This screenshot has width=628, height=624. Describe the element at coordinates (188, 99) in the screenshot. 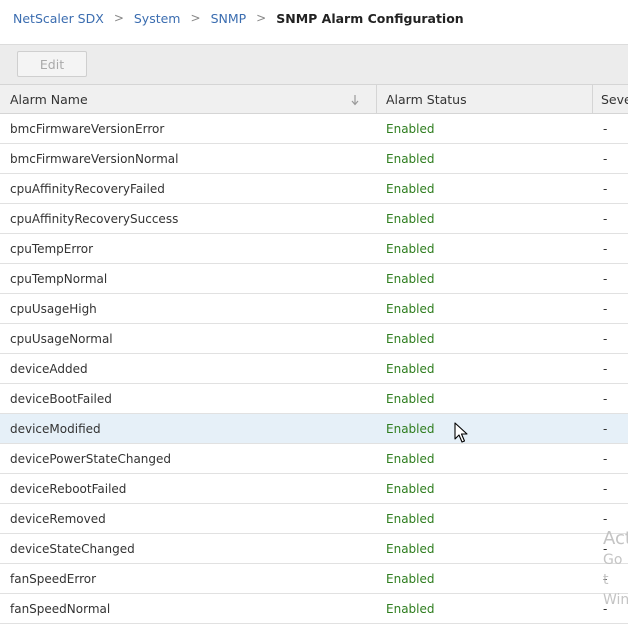

I see `column-header-alarm-name: Alarm Name` at that location.